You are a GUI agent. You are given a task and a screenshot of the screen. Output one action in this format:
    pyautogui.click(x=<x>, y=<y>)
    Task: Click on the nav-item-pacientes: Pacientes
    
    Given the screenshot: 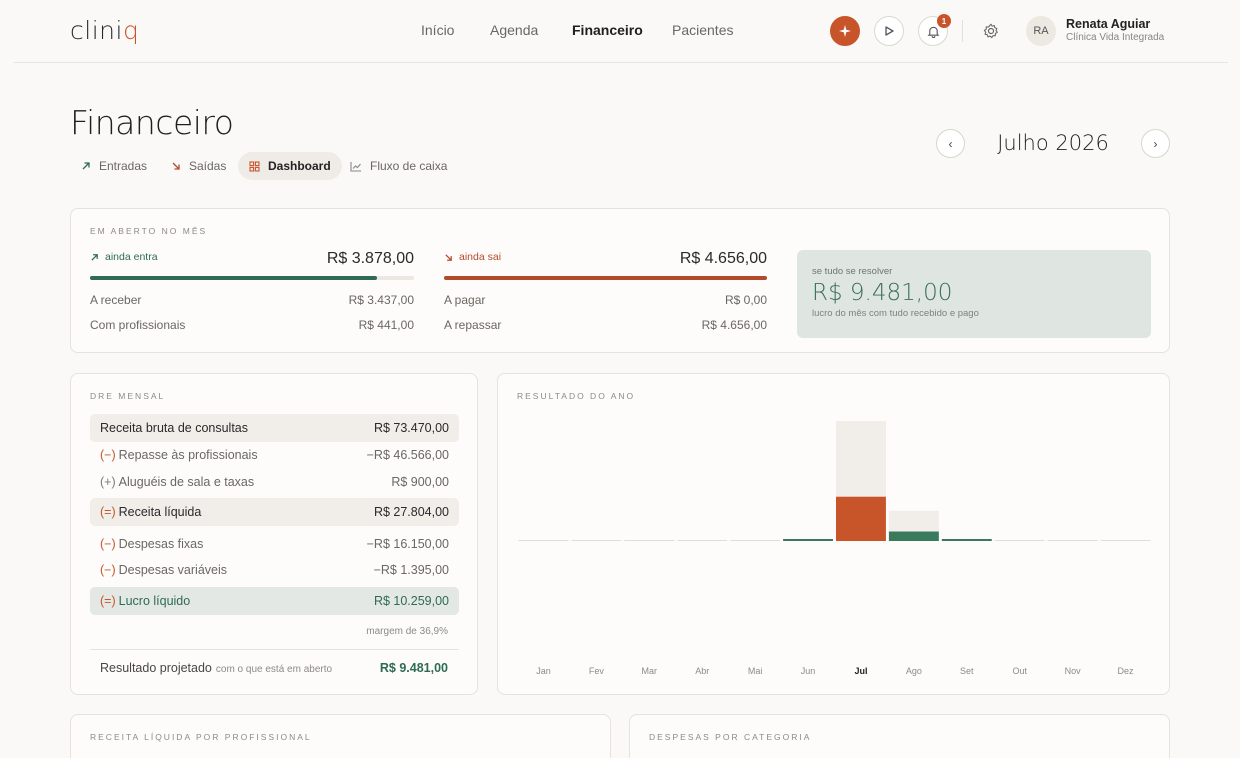 What is the action you would take?
    pyautogui.click(x=702, y=30)
    